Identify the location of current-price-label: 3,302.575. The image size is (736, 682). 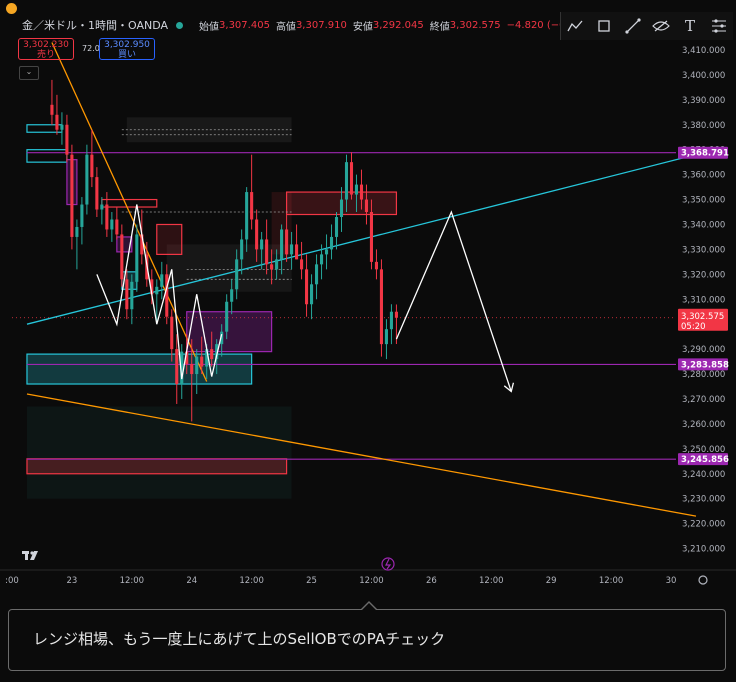
(702, 317).